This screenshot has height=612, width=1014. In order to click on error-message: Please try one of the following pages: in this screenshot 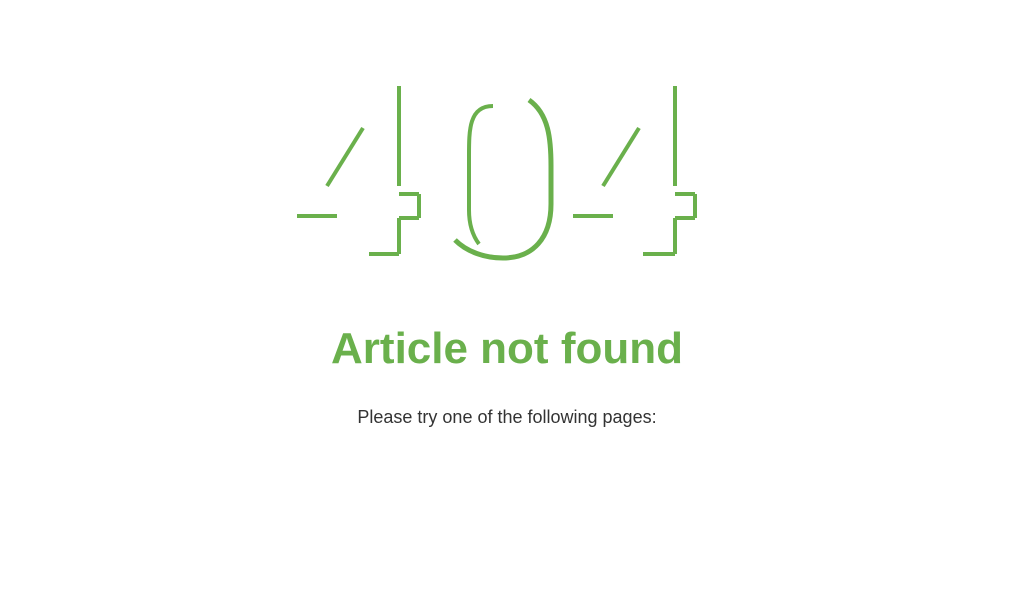, I will do `click(507, 417)`.